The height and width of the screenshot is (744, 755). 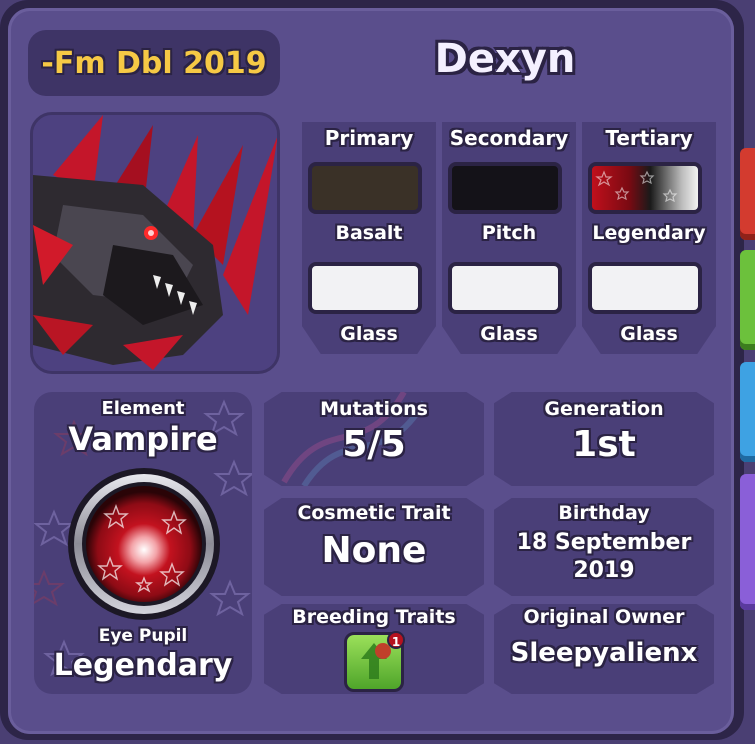 What do you see at coordinates (374, 444) in the screenshot?
I see `mutations-value: 5/5` at bounding box center [374, 444].